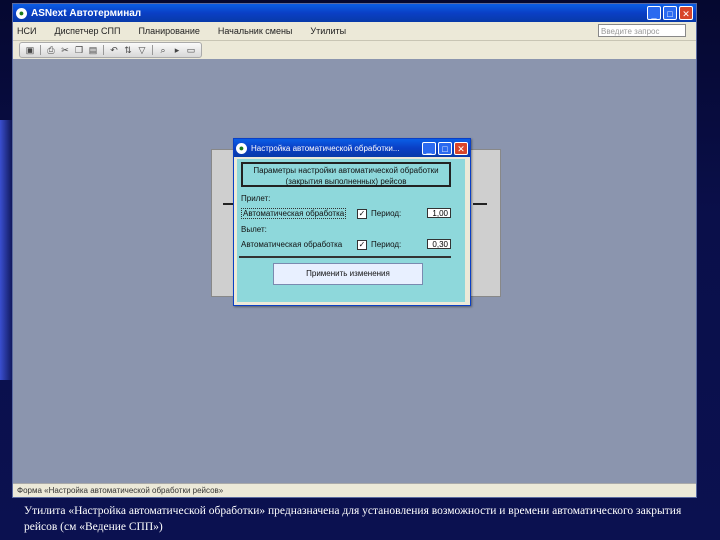  Describe the element at coordinates (362, 214) in the screenshot. I see `arrival-auto-checkbox: ✓` at that location.